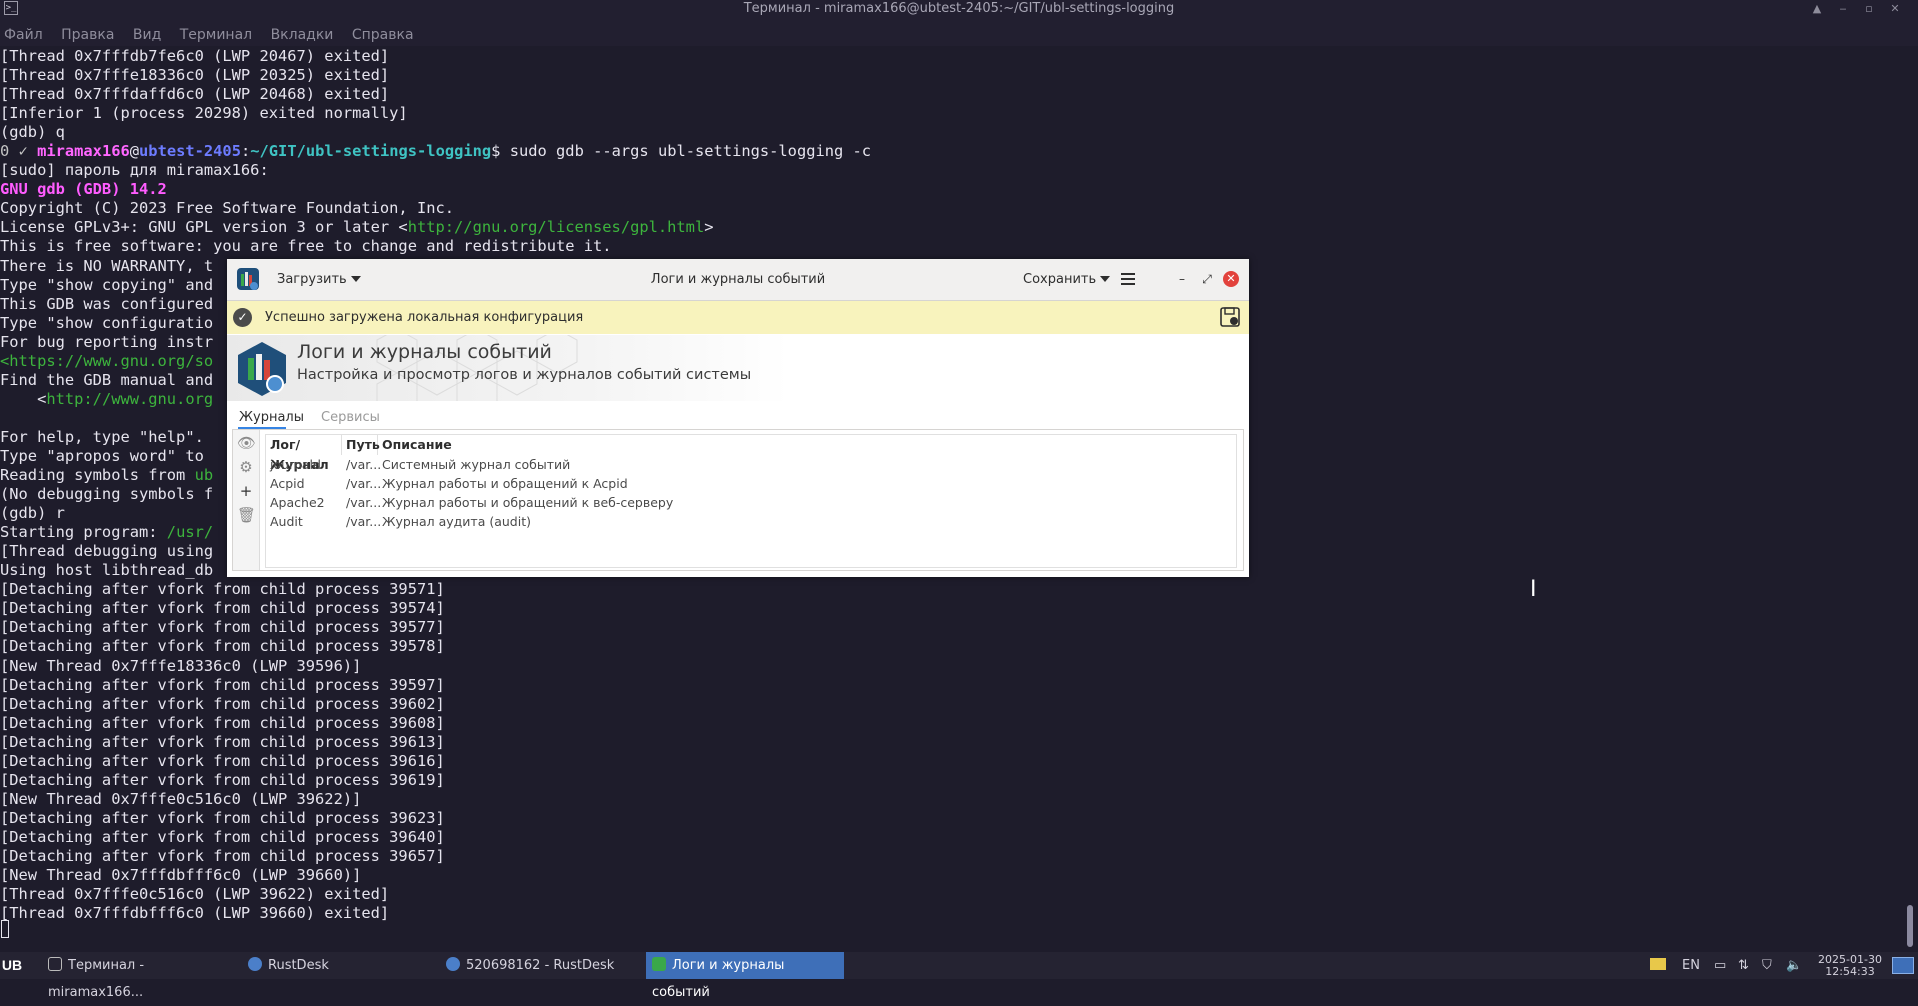 Image resolution: width=1918 pixels, height=1006 pixels. Describe the element at coordinates (107, 551) in the screenshot. I see `terminal-text: [Thread debugging using` at that location.